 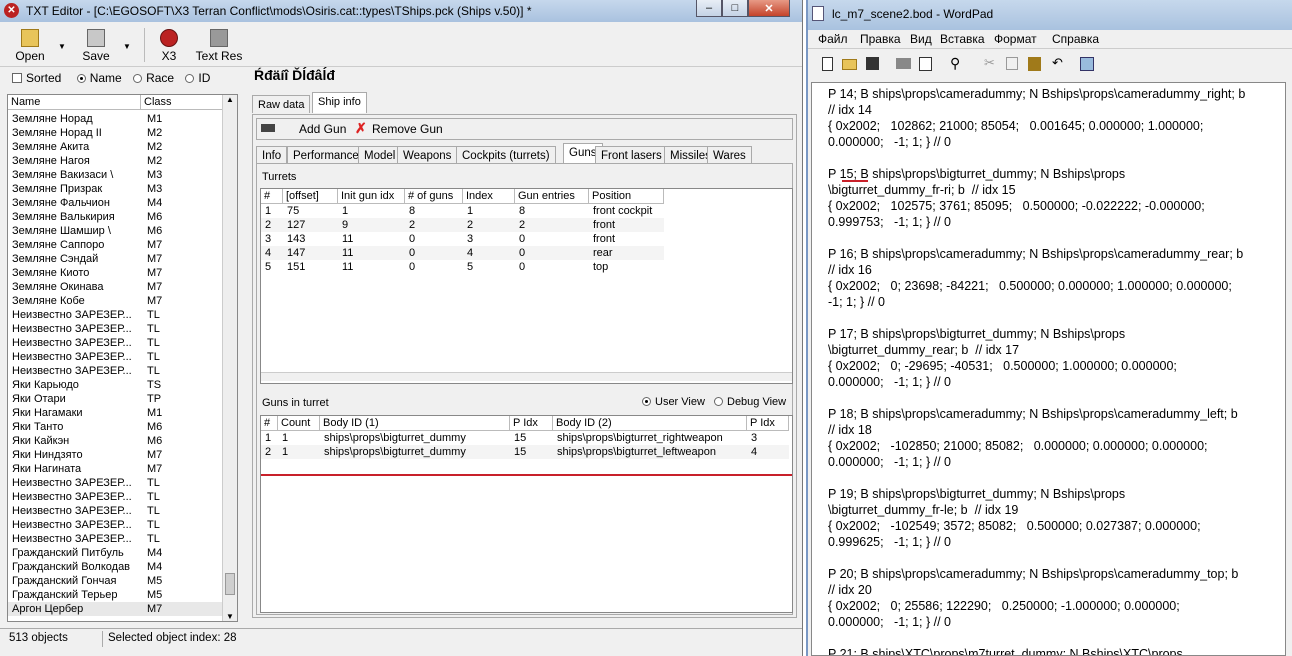 I want to click on list-header-name: Name, so click(x=74, y=102).